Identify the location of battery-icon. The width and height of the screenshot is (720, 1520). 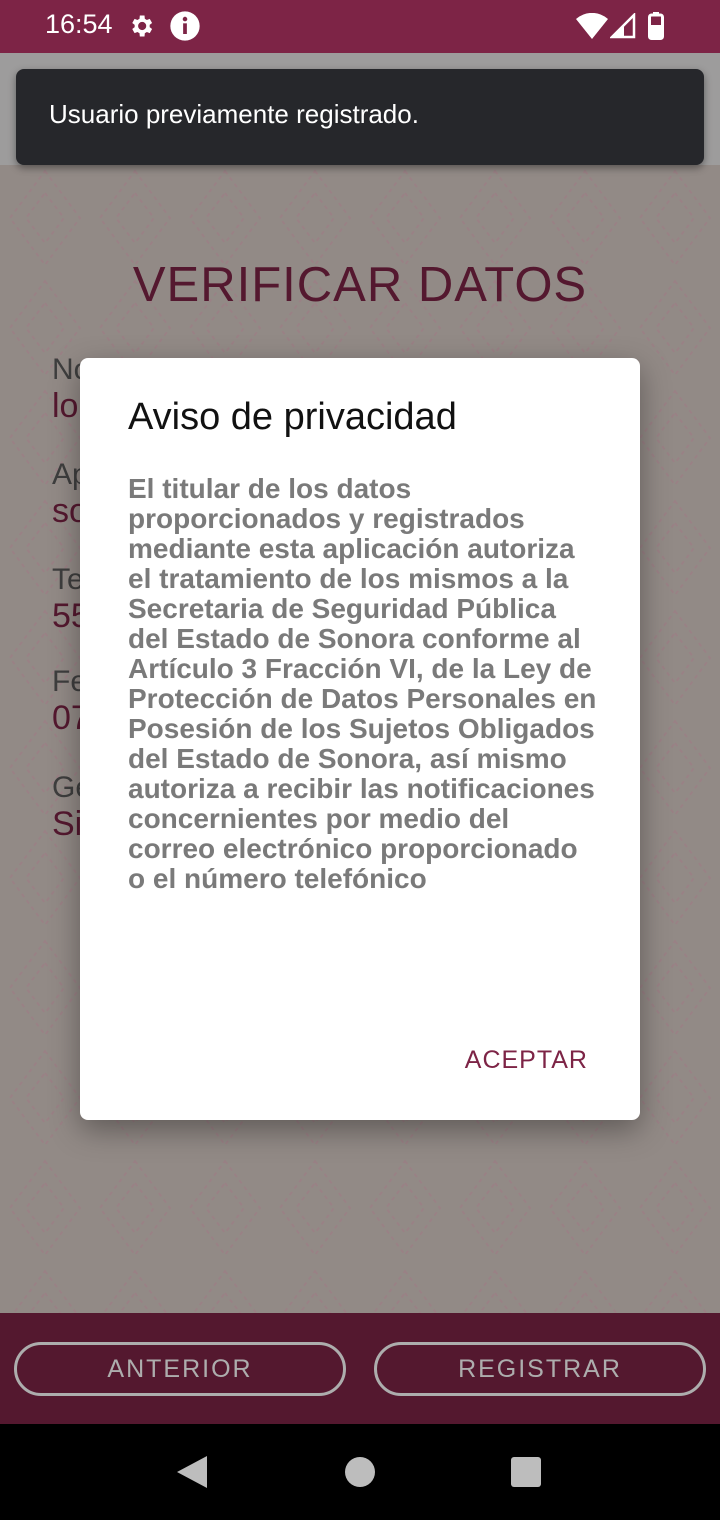
(656, 26).